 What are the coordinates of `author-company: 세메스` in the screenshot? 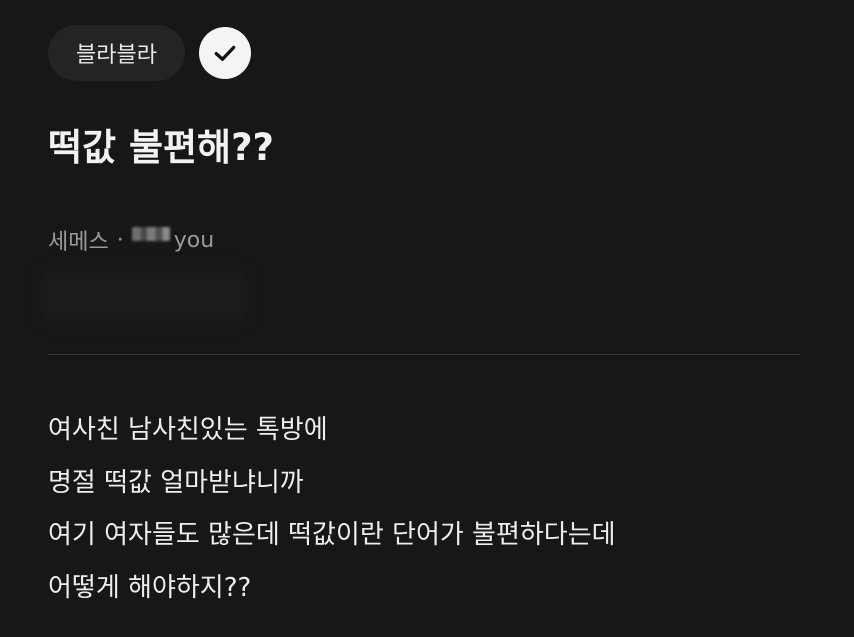 It's located at (78, 240).